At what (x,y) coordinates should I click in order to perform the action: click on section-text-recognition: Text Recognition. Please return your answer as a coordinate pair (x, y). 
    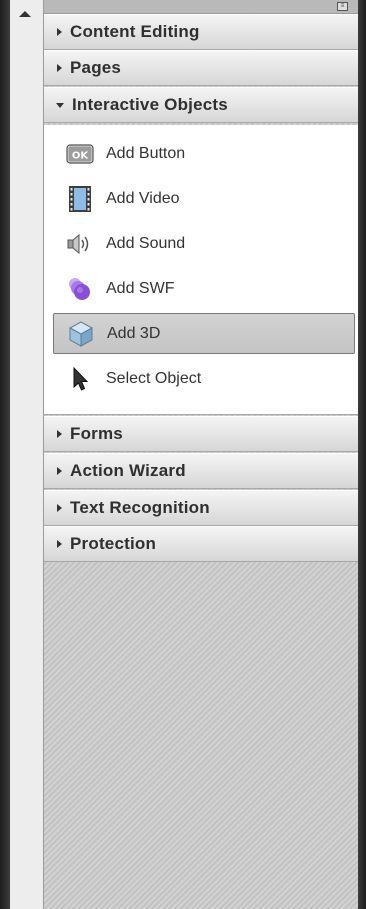
    Looking at the image, I should click on (201, 508).